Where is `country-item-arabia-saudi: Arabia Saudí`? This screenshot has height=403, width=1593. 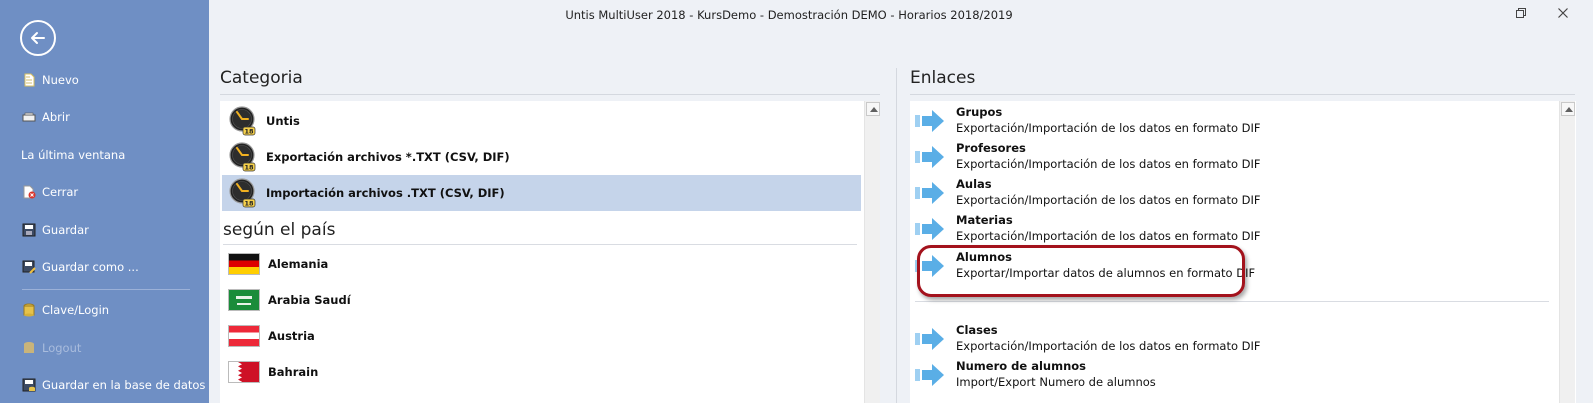 country-item-arabia-saudi: Arabia Saudí is located at coordinates (541, 300).